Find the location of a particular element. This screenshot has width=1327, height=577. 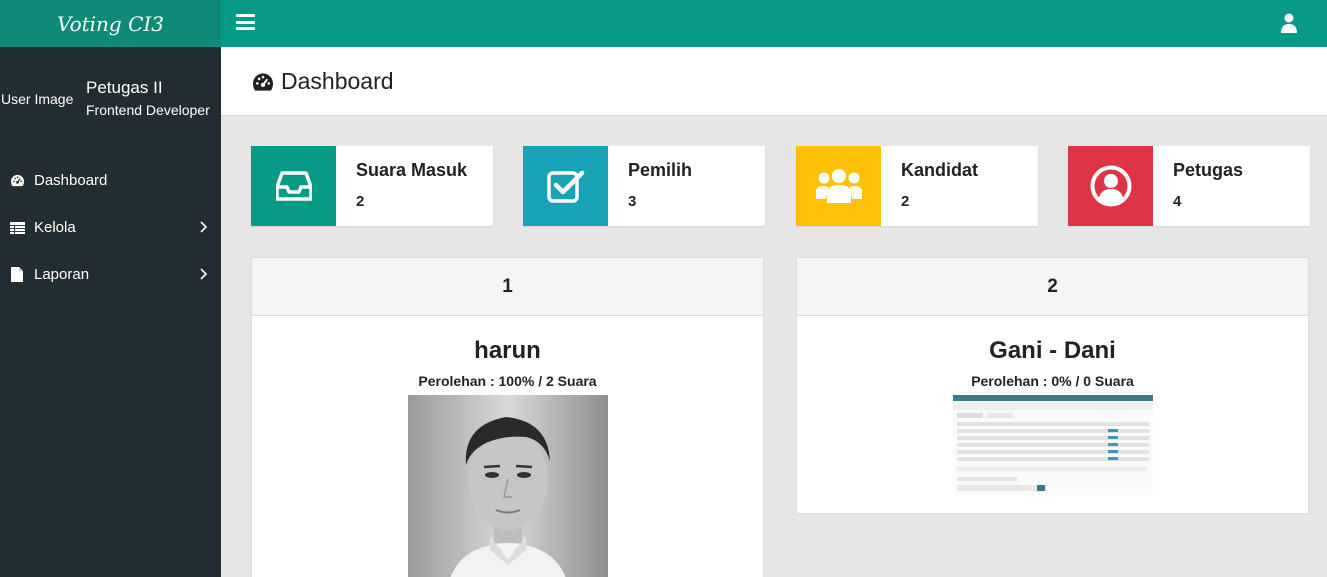

stat-suara-masuk: Suara Masuk 2 is located at coordinates (372, 186).